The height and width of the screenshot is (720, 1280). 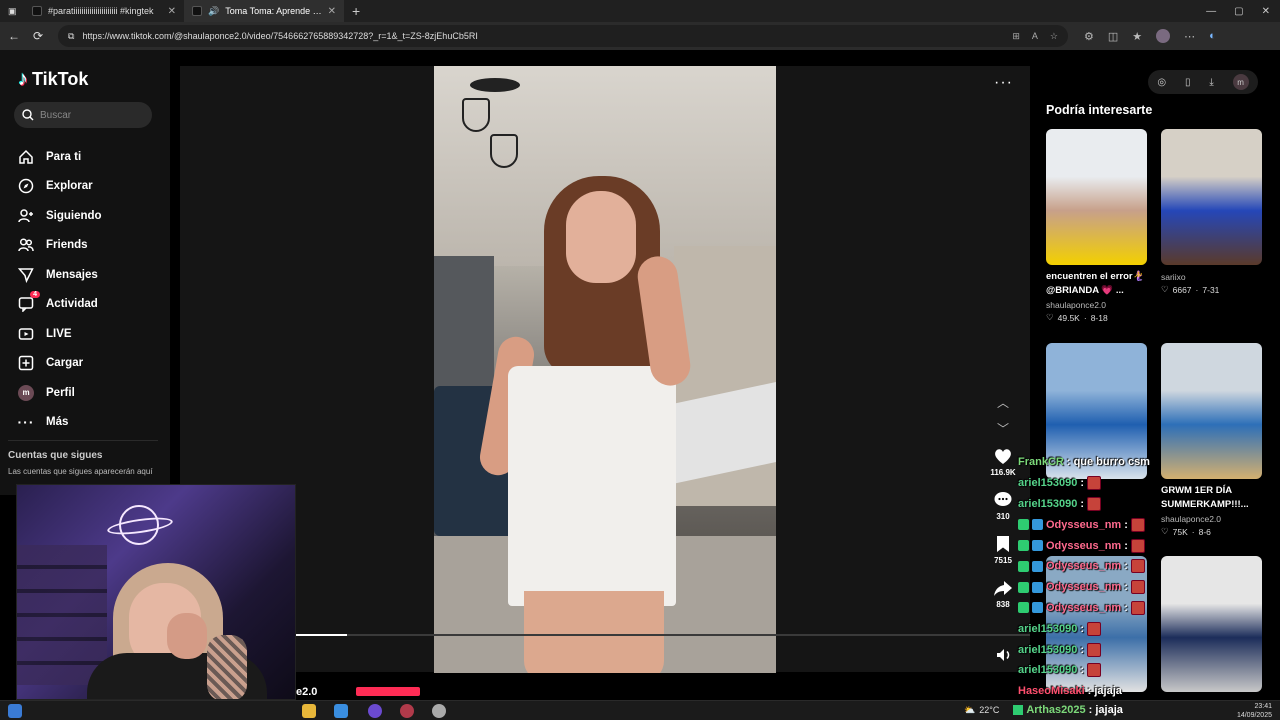 What do you see at coordinates (1004, 655) in the screenshot?
I see `volume-icon` at bounding box center [1004, 655].